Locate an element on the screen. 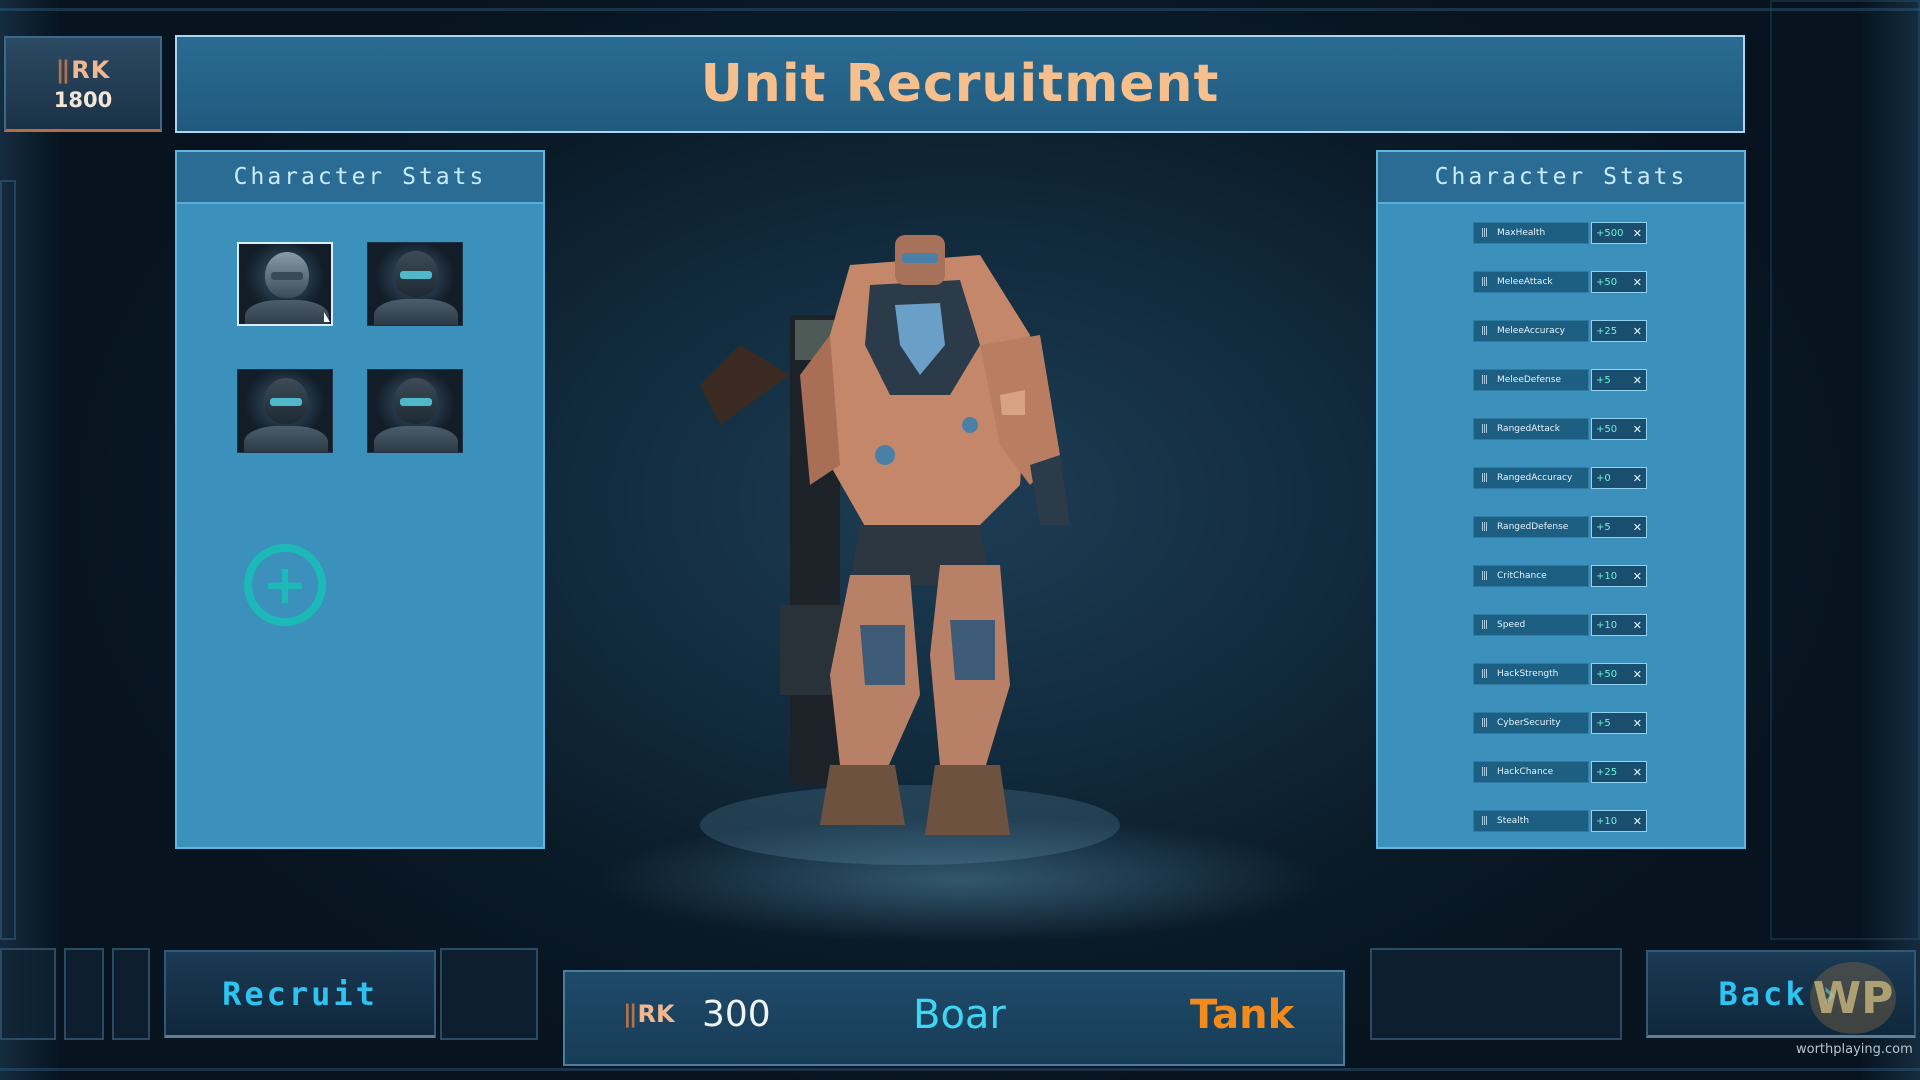 The height and width of the screenshot is (1080, 1920). bottom-rail is located at coordinates (960, 1069).